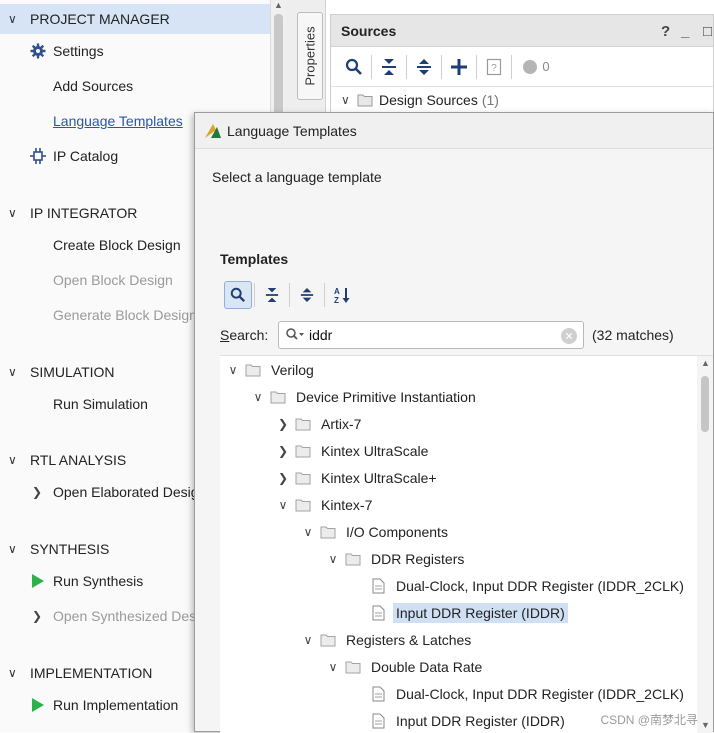  What do you see at coordinates (310, 56) in the screenshot?
I see `tab-properties: Properties` at bounding box center [310, 56].